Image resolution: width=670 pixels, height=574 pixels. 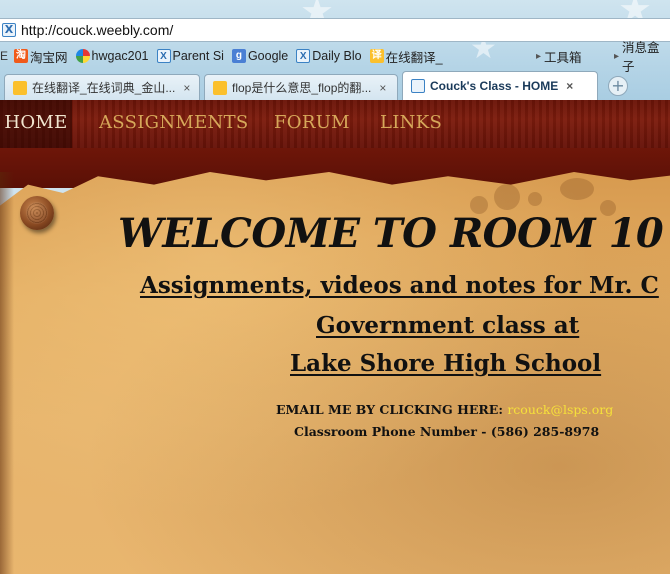 What do you see at coordinates (268, 56) in the screenshot?
I see `bookmark-label: Google` at bounding box center [268, 56].